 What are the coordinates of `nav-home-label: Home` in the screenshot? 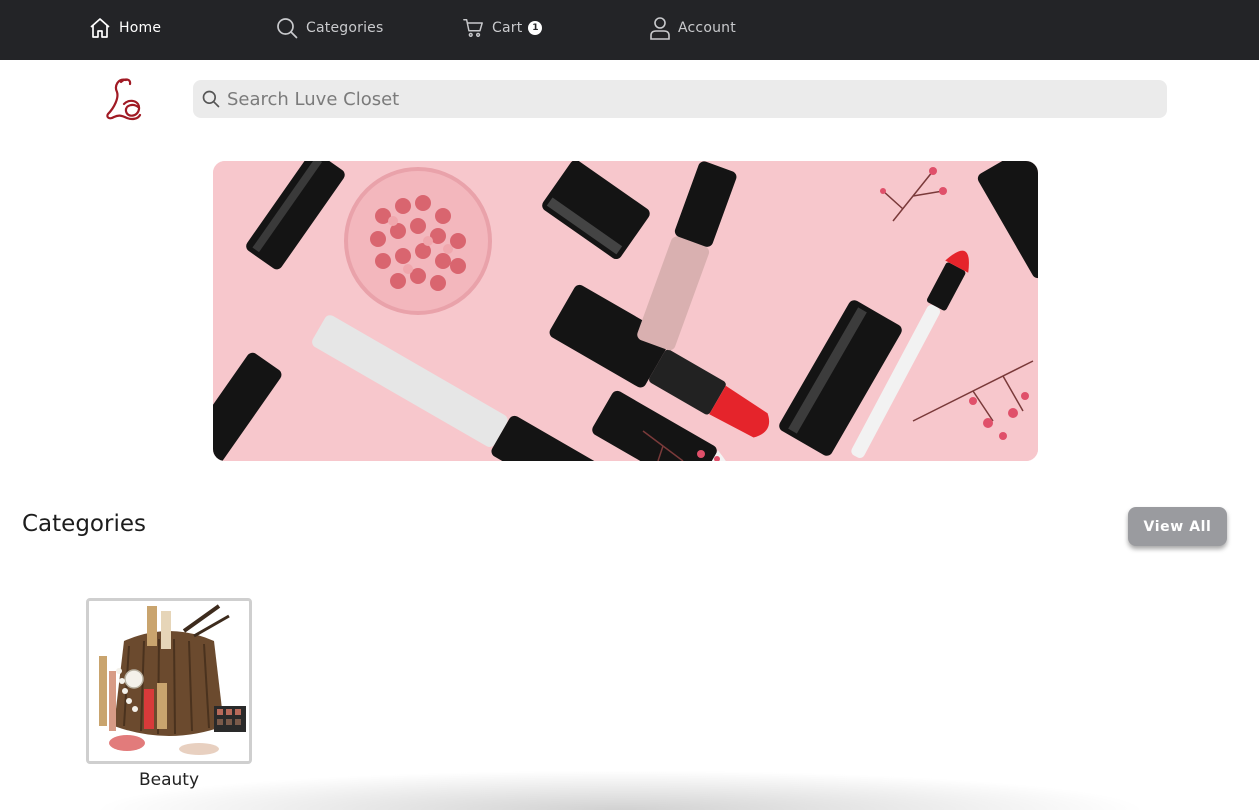 It's located at (140, 28).